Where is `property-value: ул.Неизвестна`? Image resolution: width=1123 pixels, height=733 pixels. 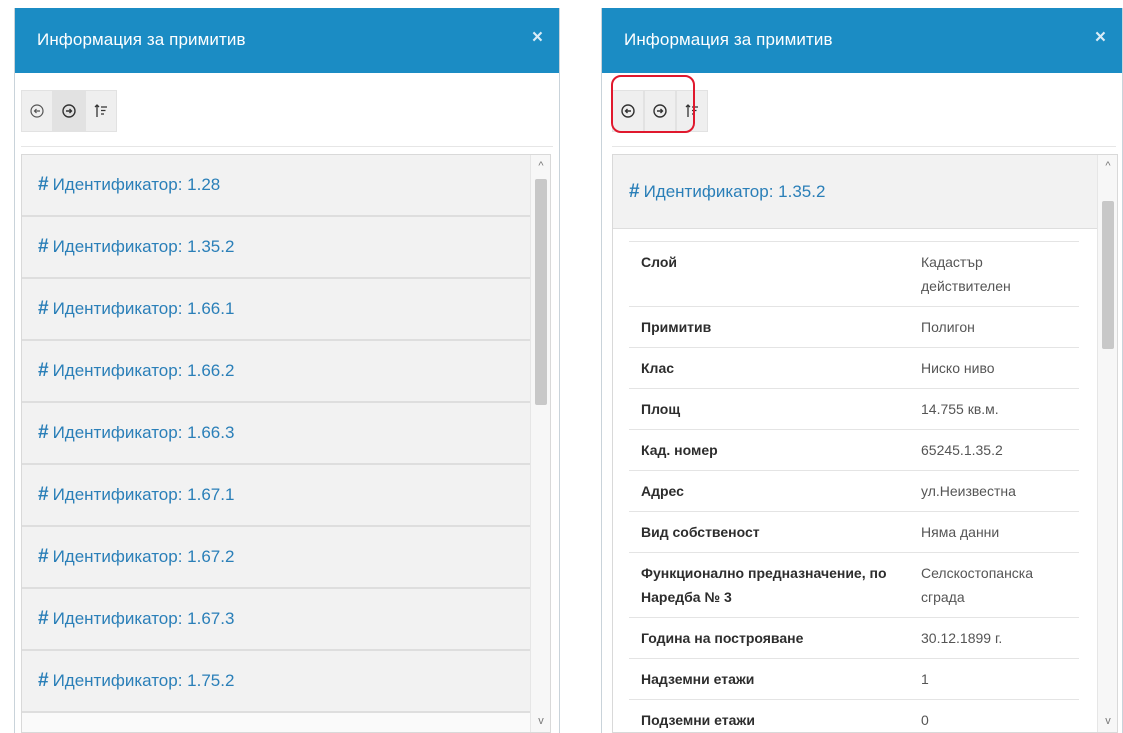
property-value: ул.Неизвестна is located at coordinates (994, 491).